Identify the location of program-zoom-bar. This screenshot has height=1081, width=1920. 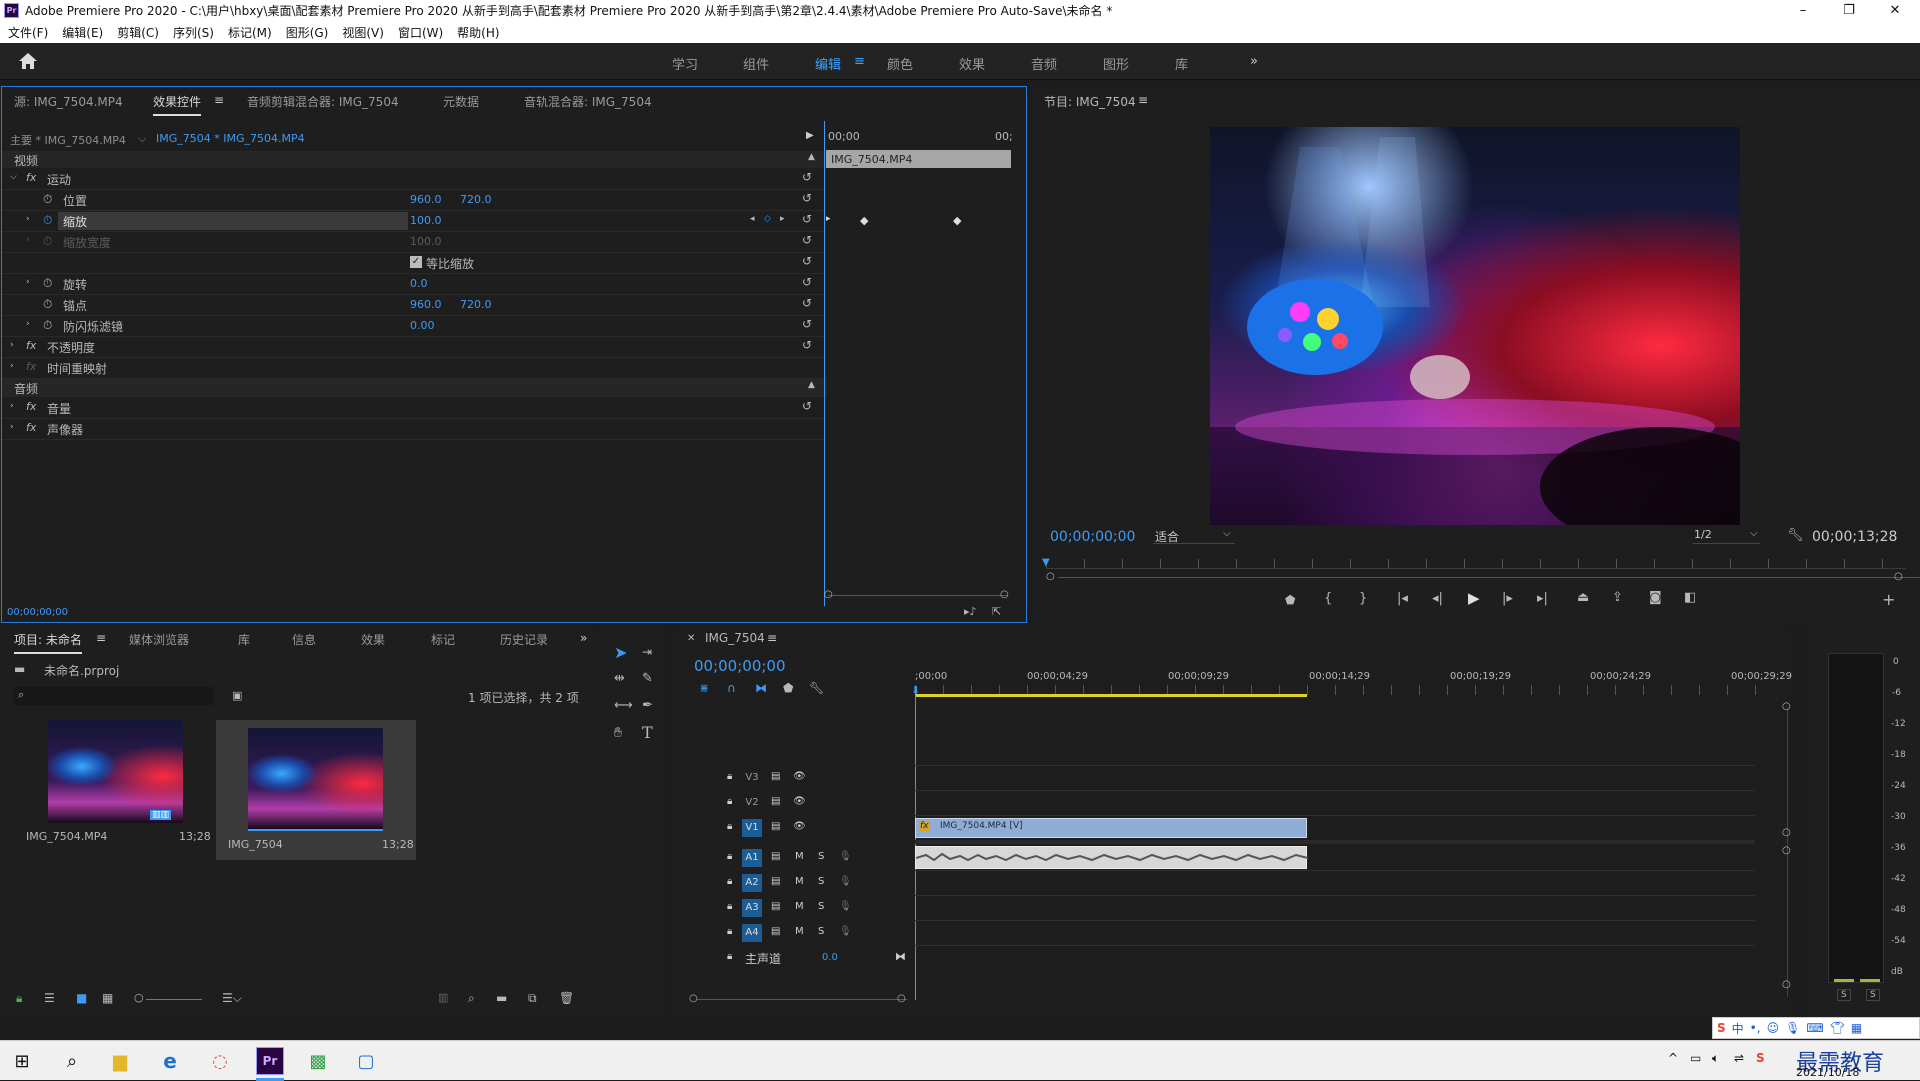
(1489, 577).